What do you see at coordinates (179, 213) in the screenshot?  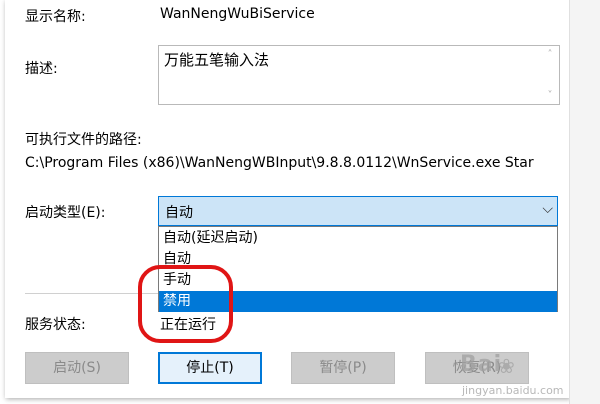 I see `startup-type-selected: 自动` at bounding box center [179, 213].